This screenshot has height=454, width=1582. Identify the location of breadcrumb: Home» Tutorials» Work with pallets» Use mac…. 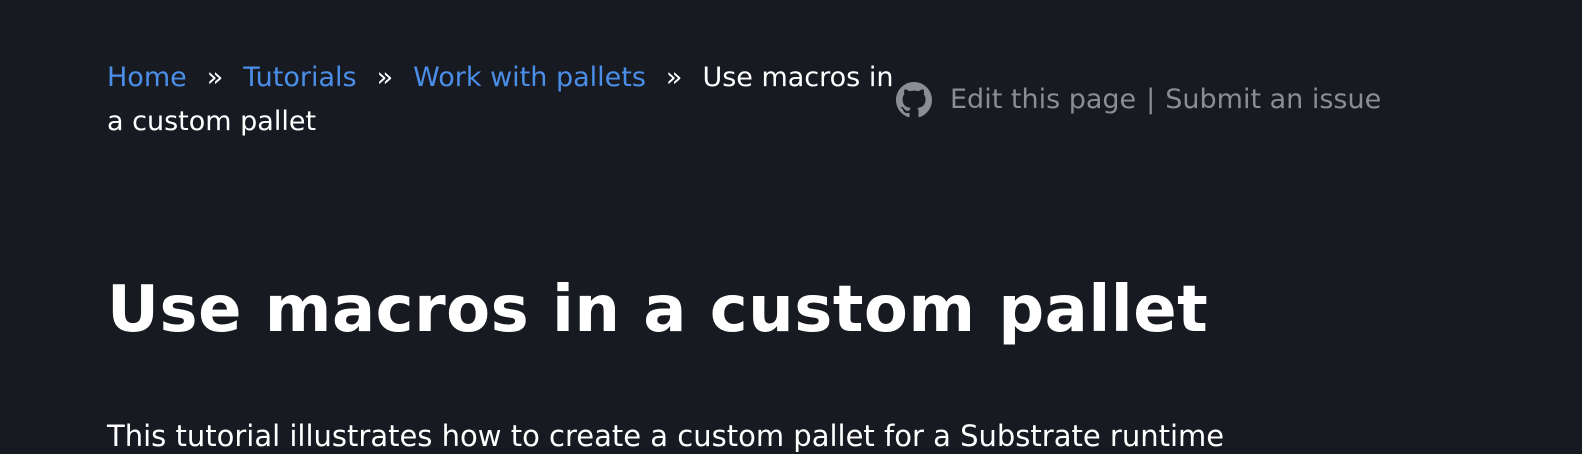
(502, 100).